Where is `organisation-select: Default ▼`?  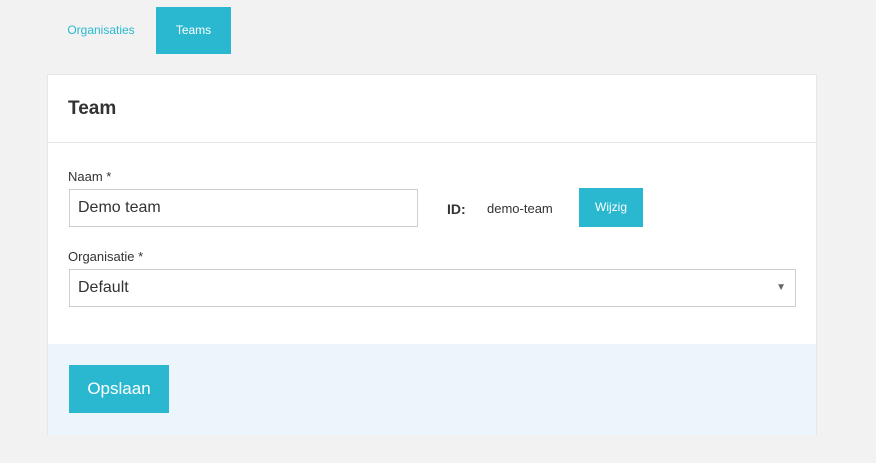
organisation-select: Default ▼ is located at coordinates (432, 288).